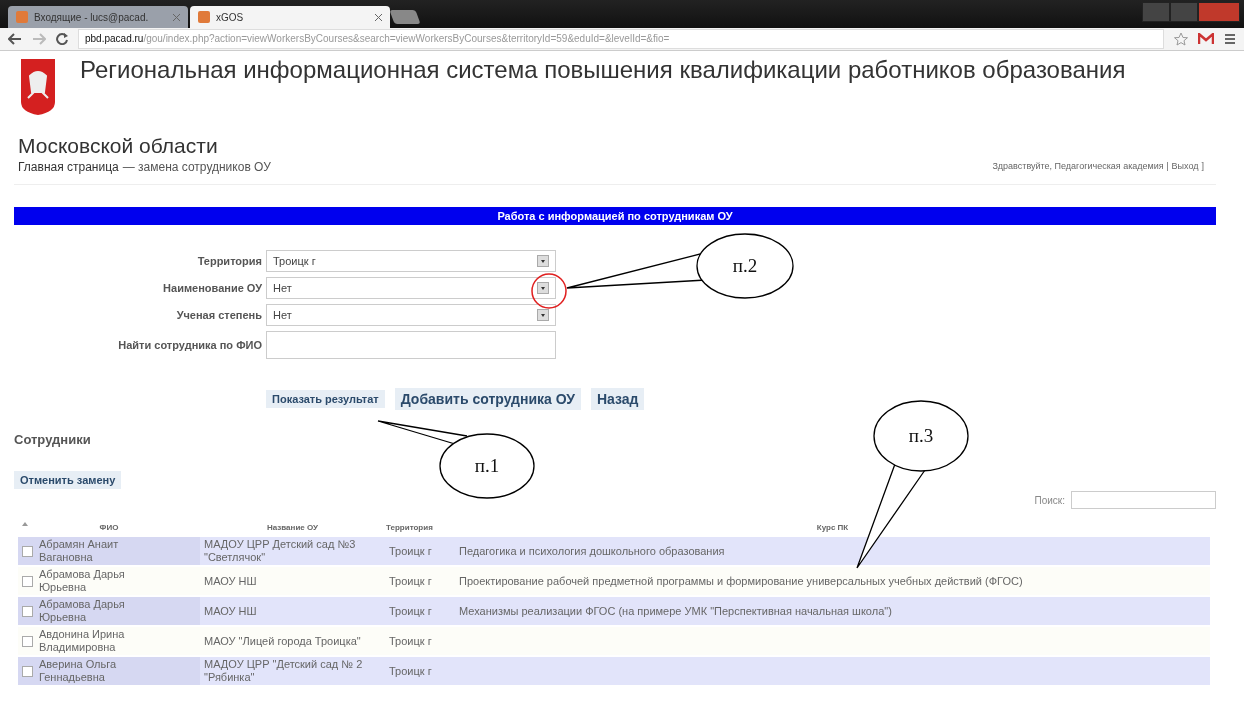 Image resolution: width=1244 pixels, height=722 pixels. I want to click on reload-icon, so click(62, 39).